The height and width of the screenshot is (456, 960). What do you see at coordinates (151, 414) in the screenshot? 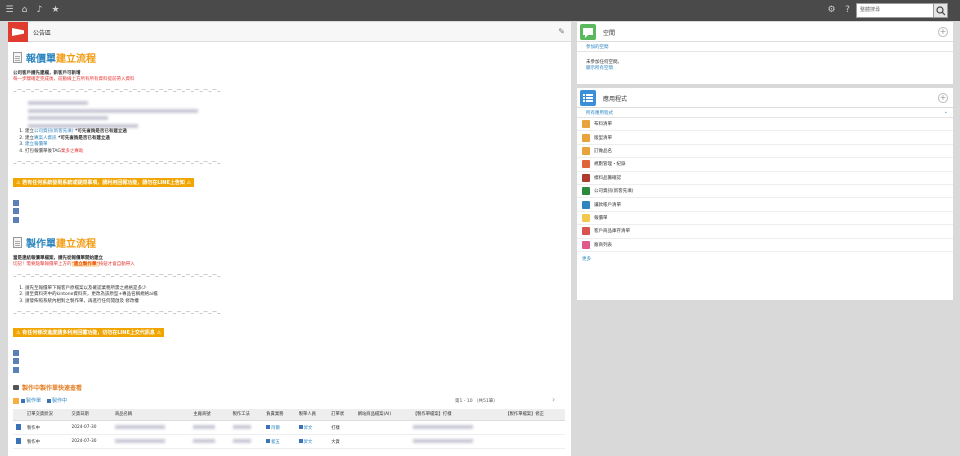
I see `column-header: 商品名稱` at bounding box center [151, 414].